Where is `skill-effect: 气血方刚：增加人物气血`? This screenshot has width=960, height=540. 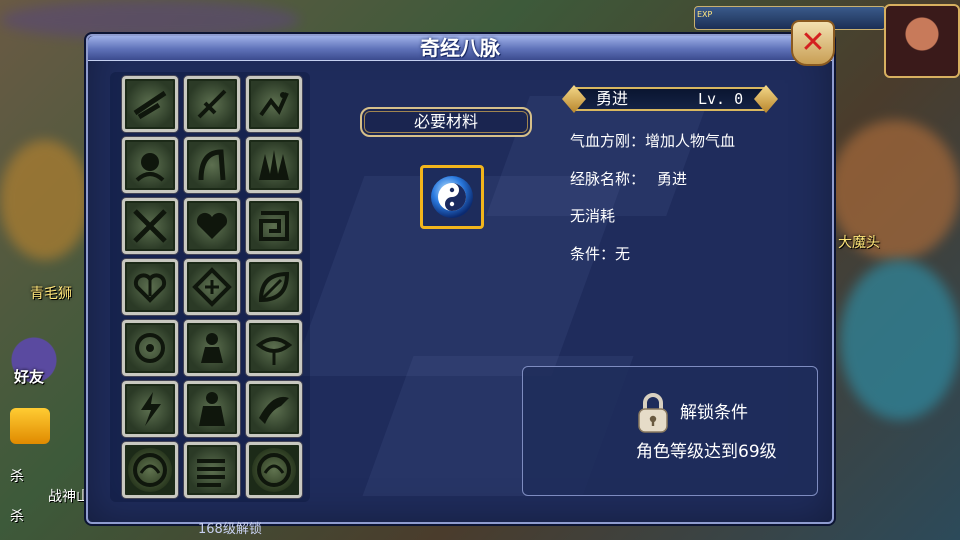
skill-effect: 气血方刚：增加人物气血 is located at coordinates (653, 141).